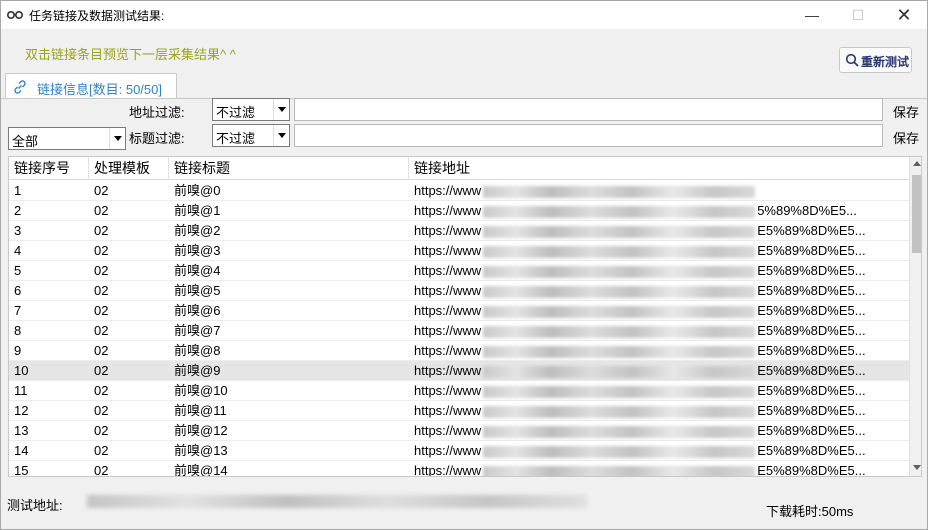 The image size is (928, 530). I want to click on test-url-label: 测试地址:, so click(35, 505).